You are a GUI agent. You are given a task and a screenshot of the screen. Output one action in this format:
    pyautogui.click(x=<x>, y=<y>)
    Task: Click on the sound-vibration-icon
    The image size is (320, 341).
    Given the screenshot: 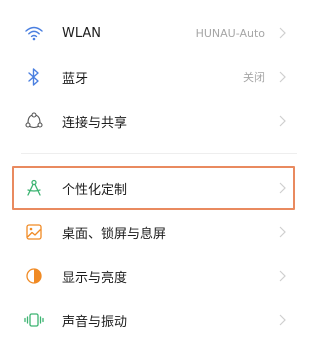 What is the action you would take?
    pyautogui.click(x=34, y=320)
    